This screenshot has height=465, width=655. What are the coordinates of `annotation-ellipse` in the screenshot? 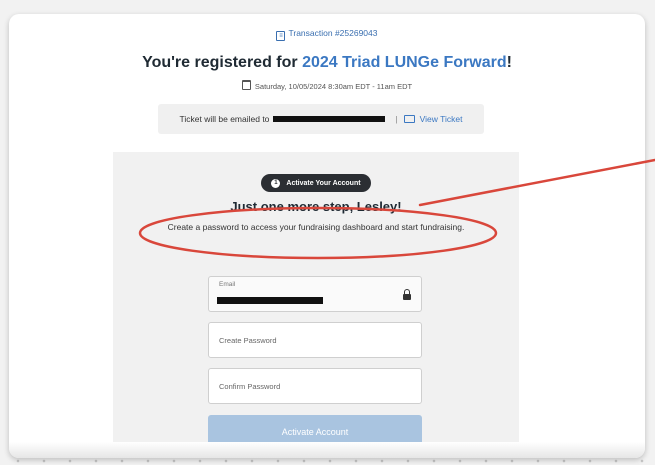 It's located at (318, 233).